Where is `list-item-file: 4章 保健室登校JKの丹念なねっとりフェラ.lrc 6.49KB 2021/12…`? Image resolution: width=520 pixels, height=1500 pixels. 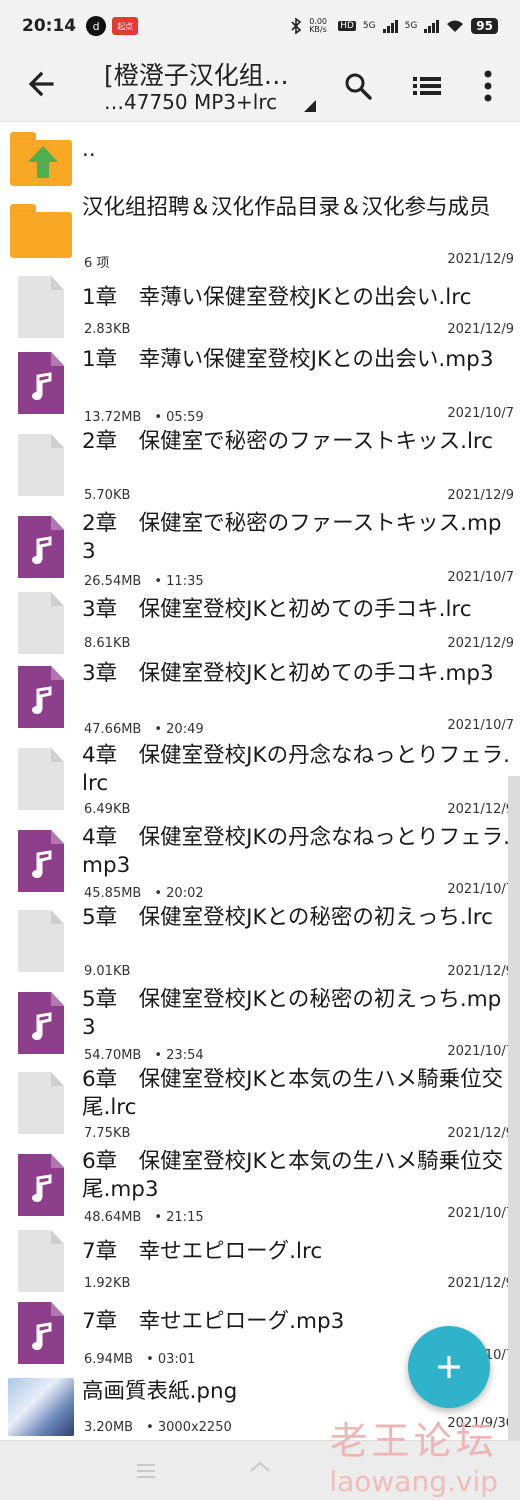
list-item-file: 4章 保健室登校JKの丹念なねっとりフェラ.lrc 6.49KB 2021/12… is located at coordinates (260, 781).